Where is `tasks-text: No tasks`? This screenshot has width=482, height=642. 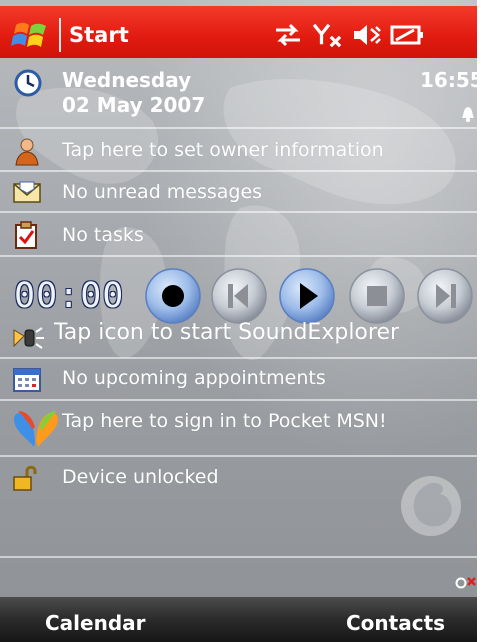
tasks-text: No tasks is located at coordinates (103, 235).